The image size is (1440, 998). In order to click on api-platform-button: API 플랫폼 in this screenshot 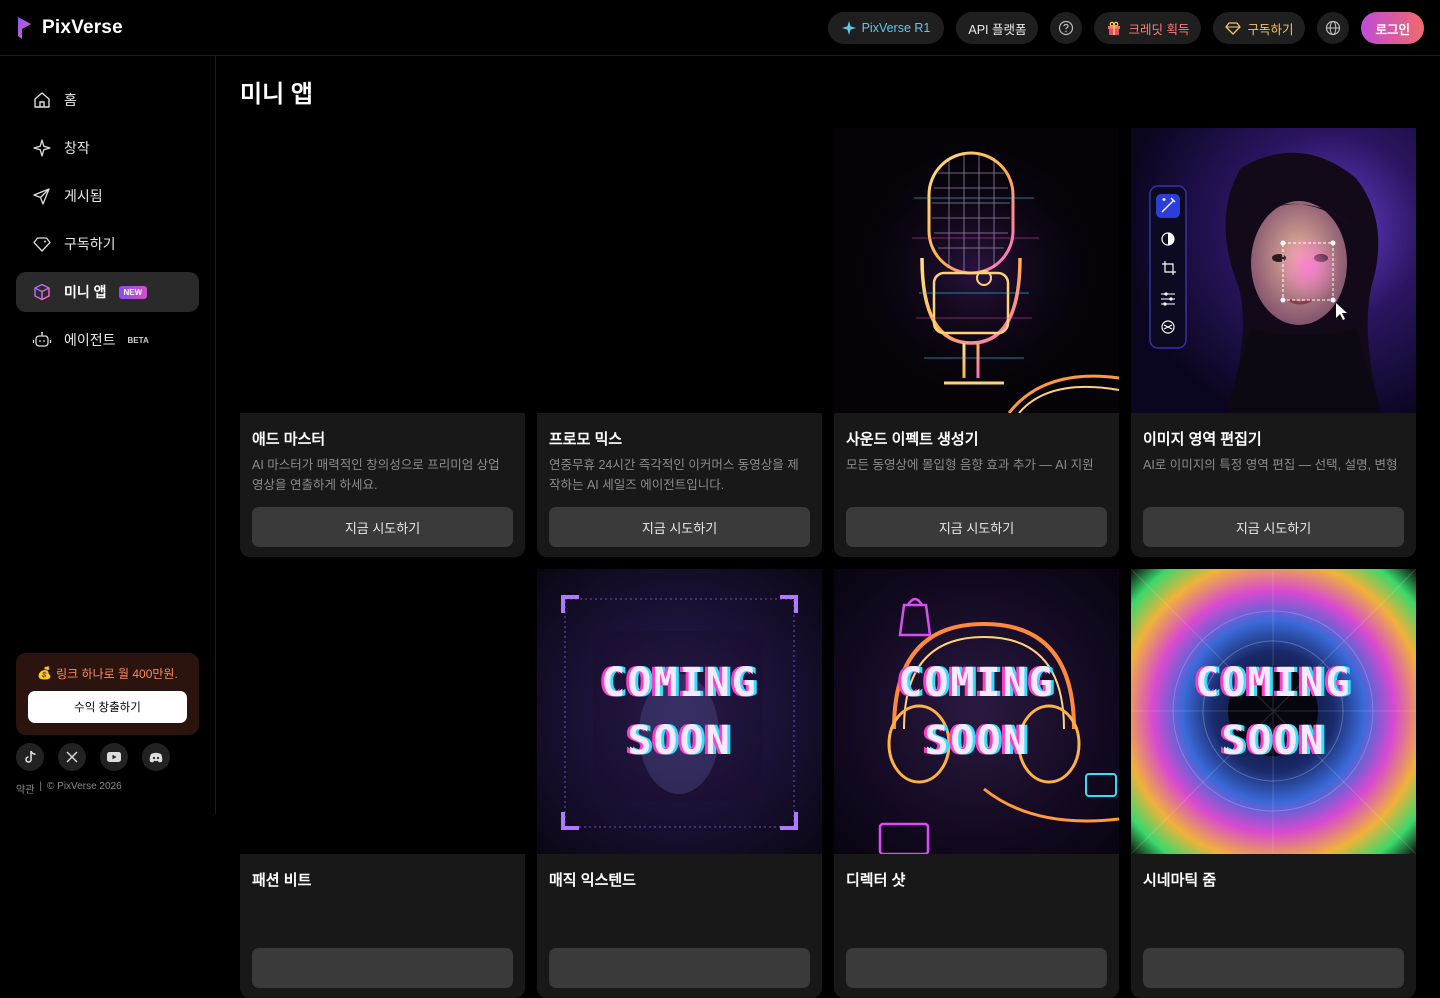, I will do `click(997, 28)`.